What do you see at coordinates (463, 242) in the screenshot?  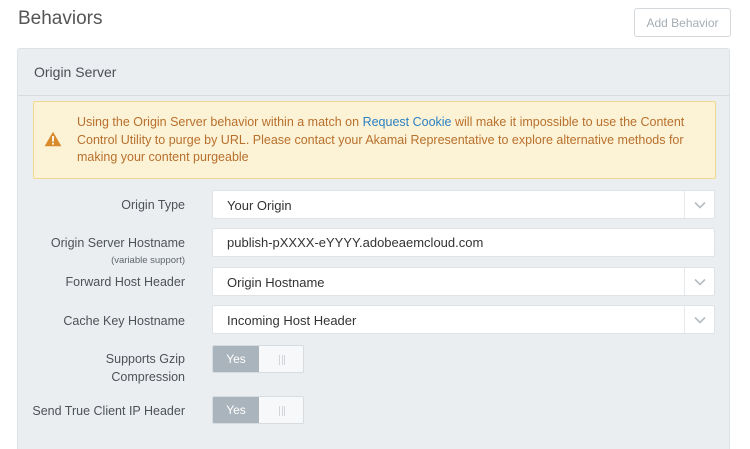 I see `origin-hostname-input` at bounding box center [463, 242].